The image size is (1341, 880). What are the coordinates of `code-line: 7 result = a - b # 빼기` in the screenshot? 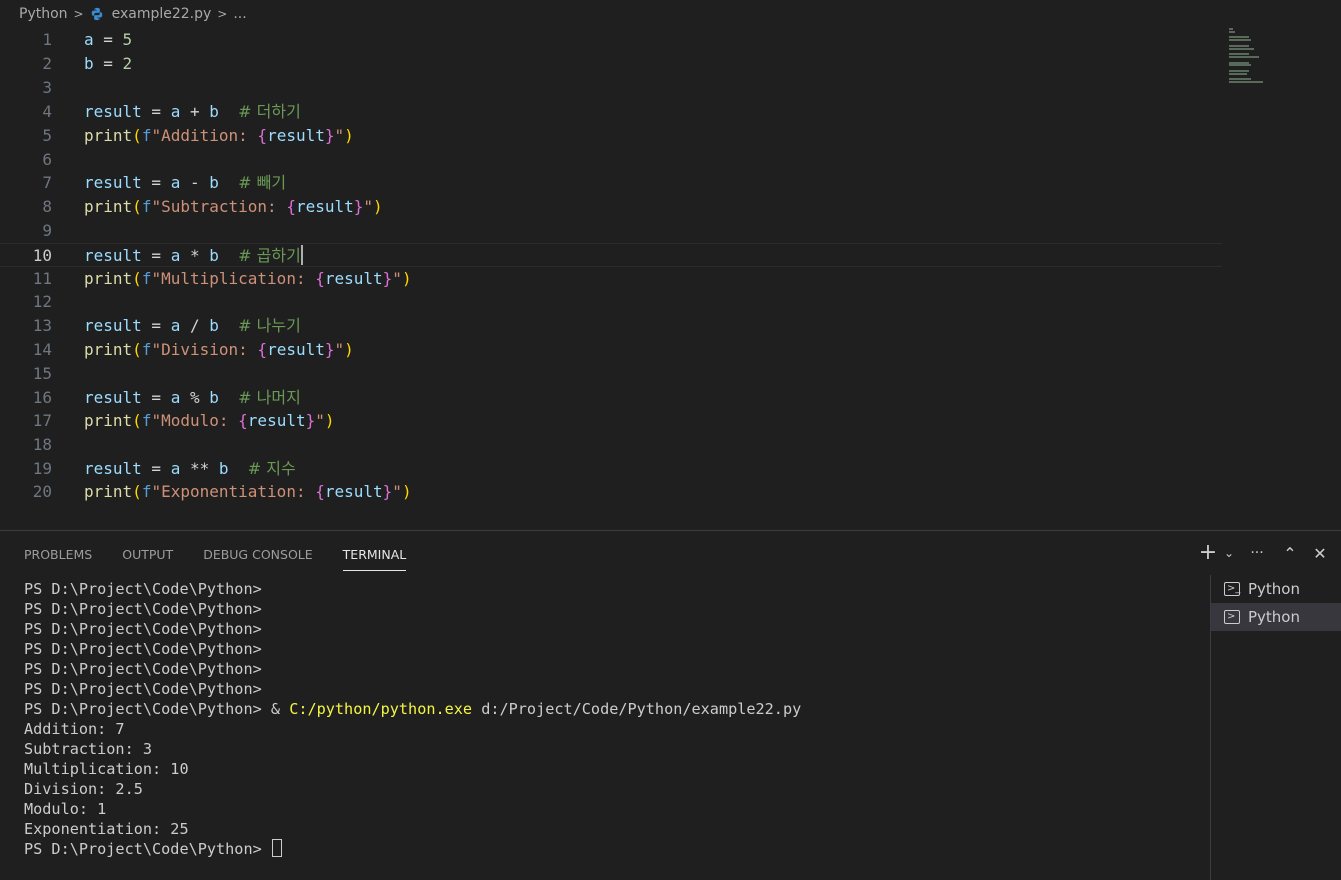 It's located at (611, 183).